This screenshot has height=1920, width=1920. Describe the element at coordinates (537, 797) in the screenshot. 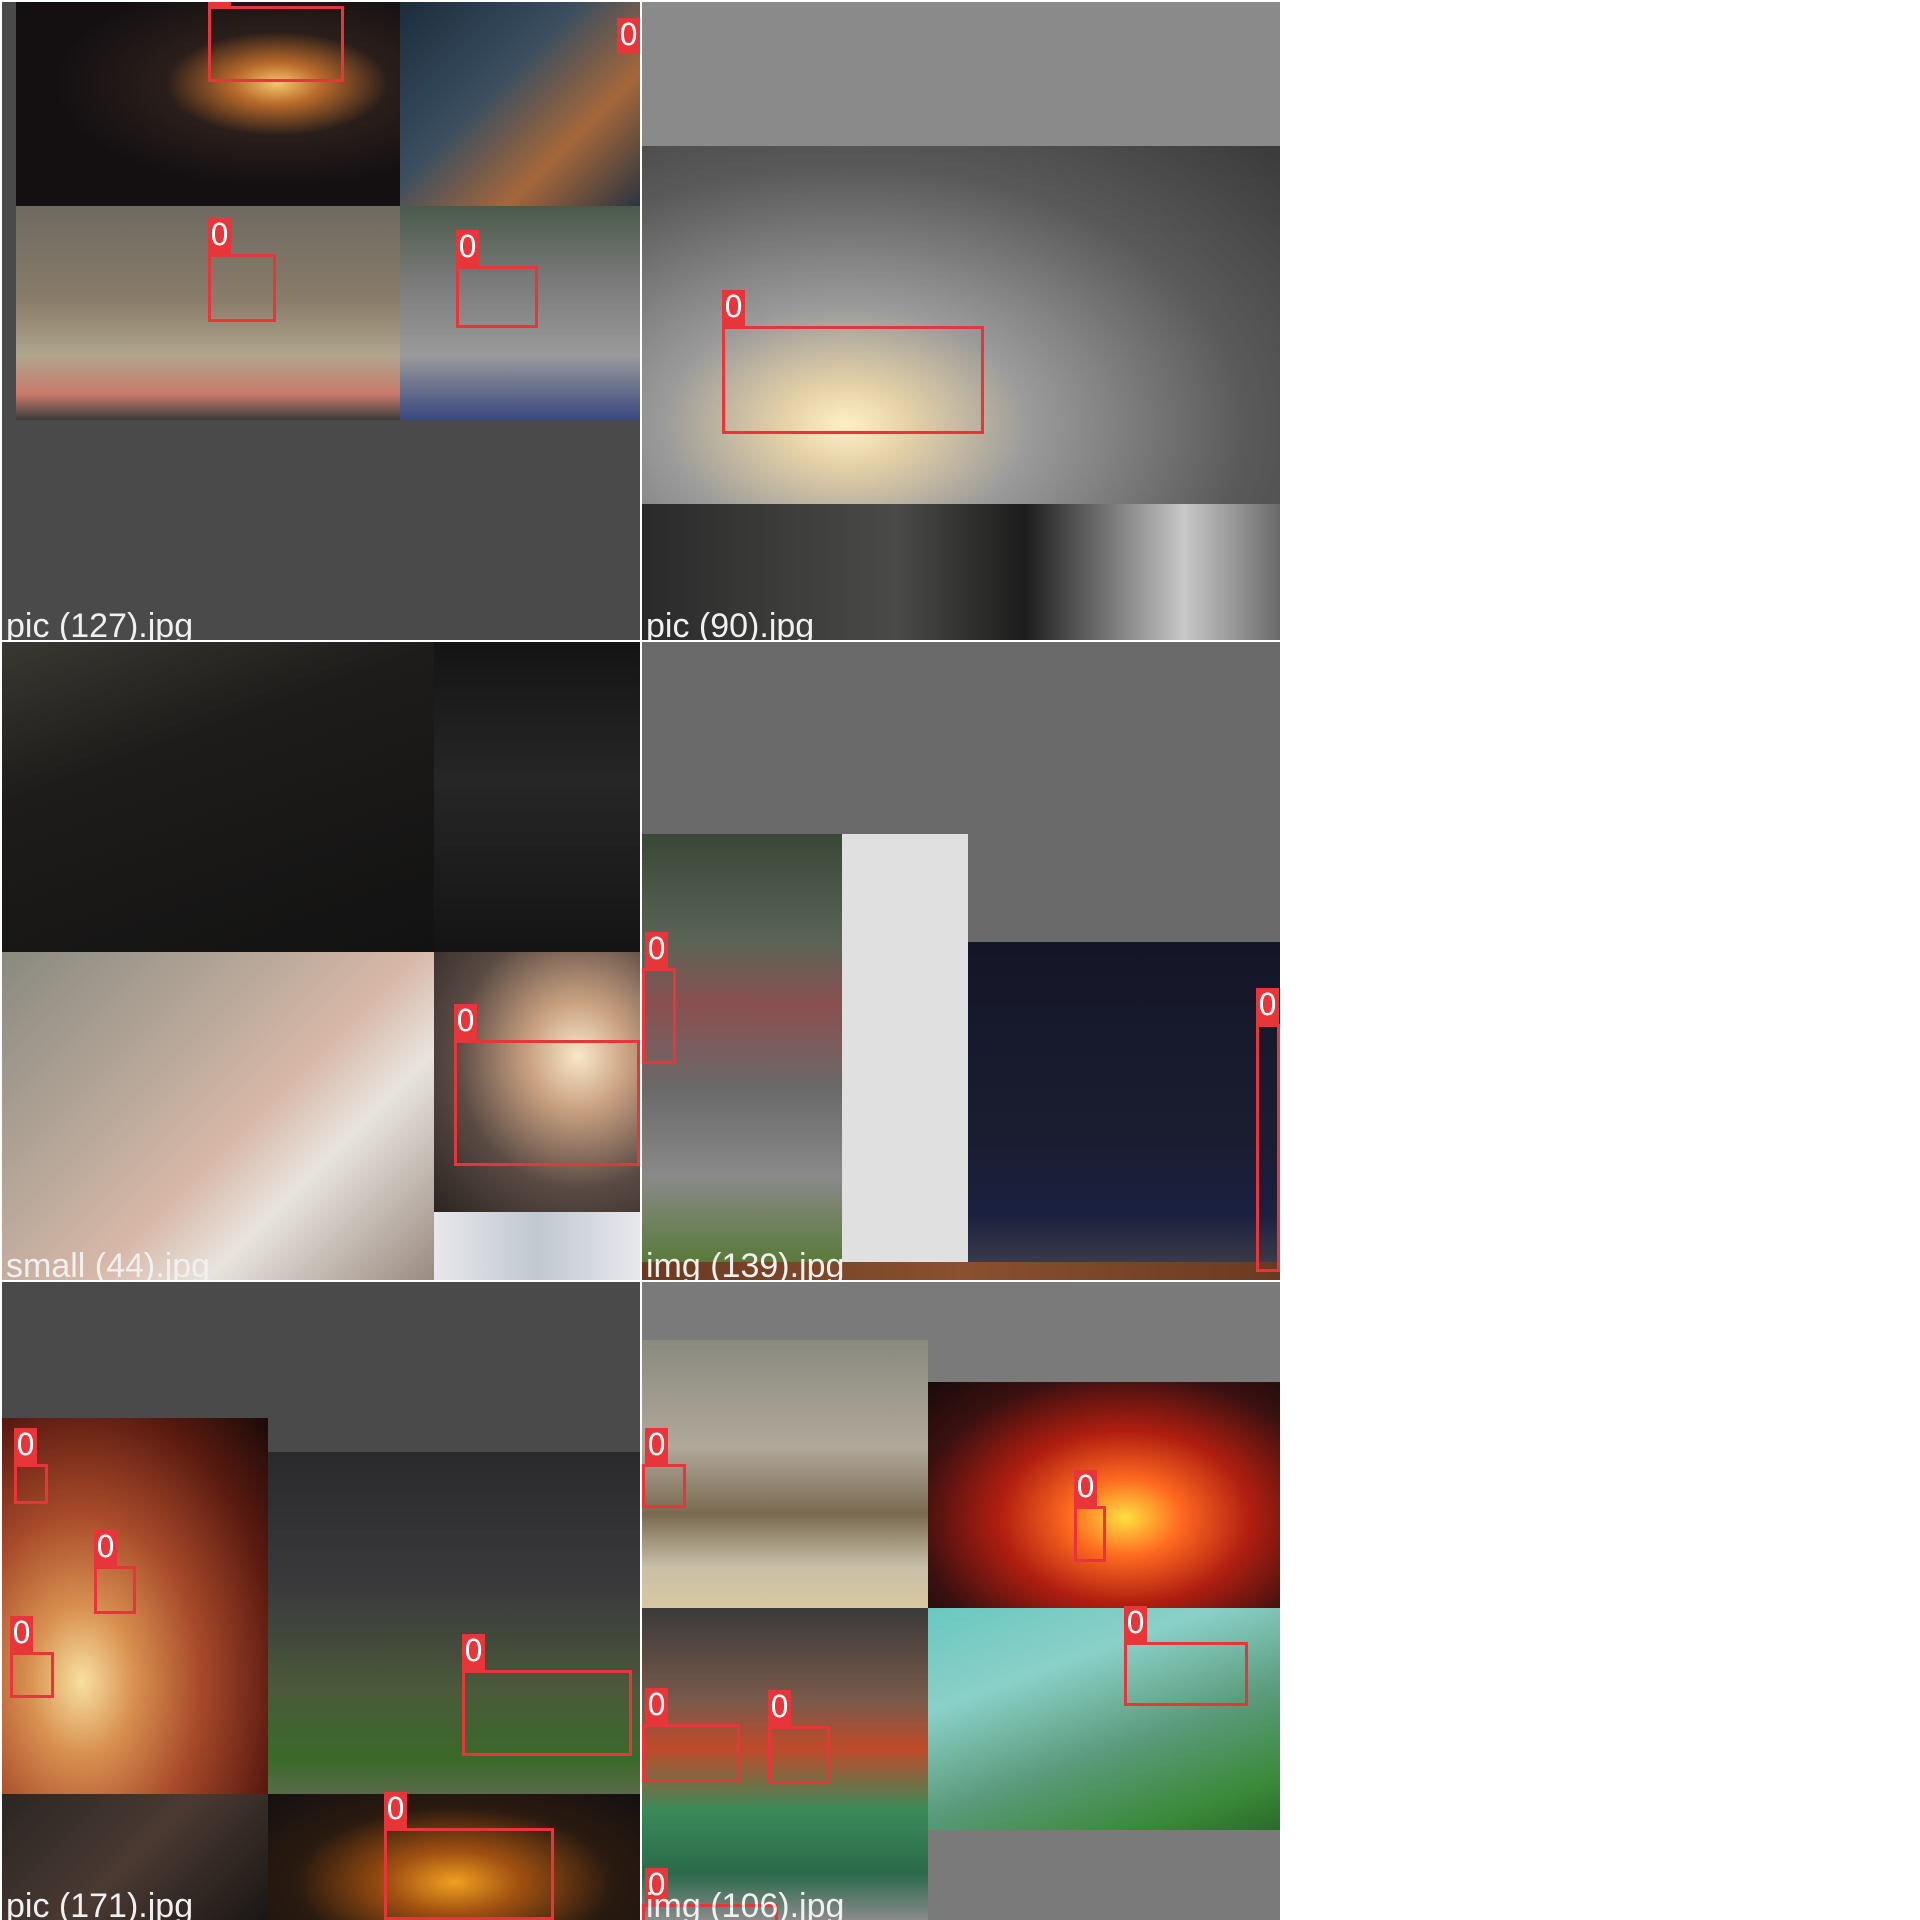

I see `photo-tile-dark-fade` at that location.